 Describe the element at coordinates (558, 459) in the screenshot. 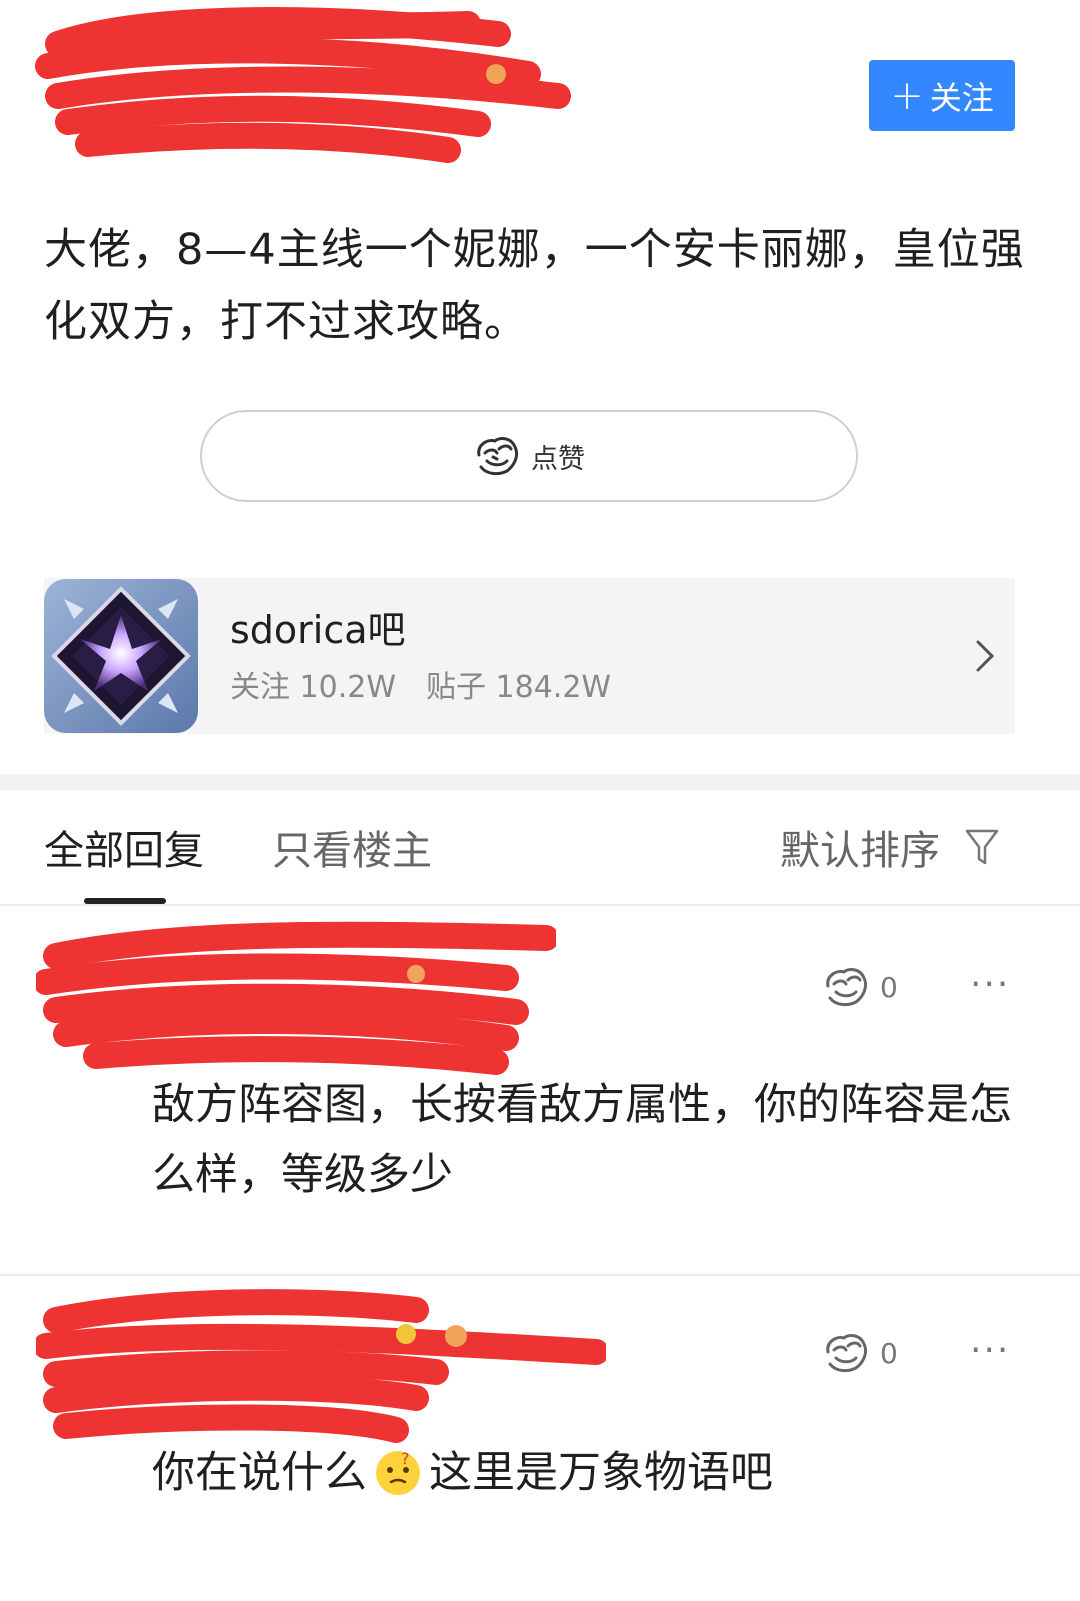

I see `like-label: 点赞` at that location.